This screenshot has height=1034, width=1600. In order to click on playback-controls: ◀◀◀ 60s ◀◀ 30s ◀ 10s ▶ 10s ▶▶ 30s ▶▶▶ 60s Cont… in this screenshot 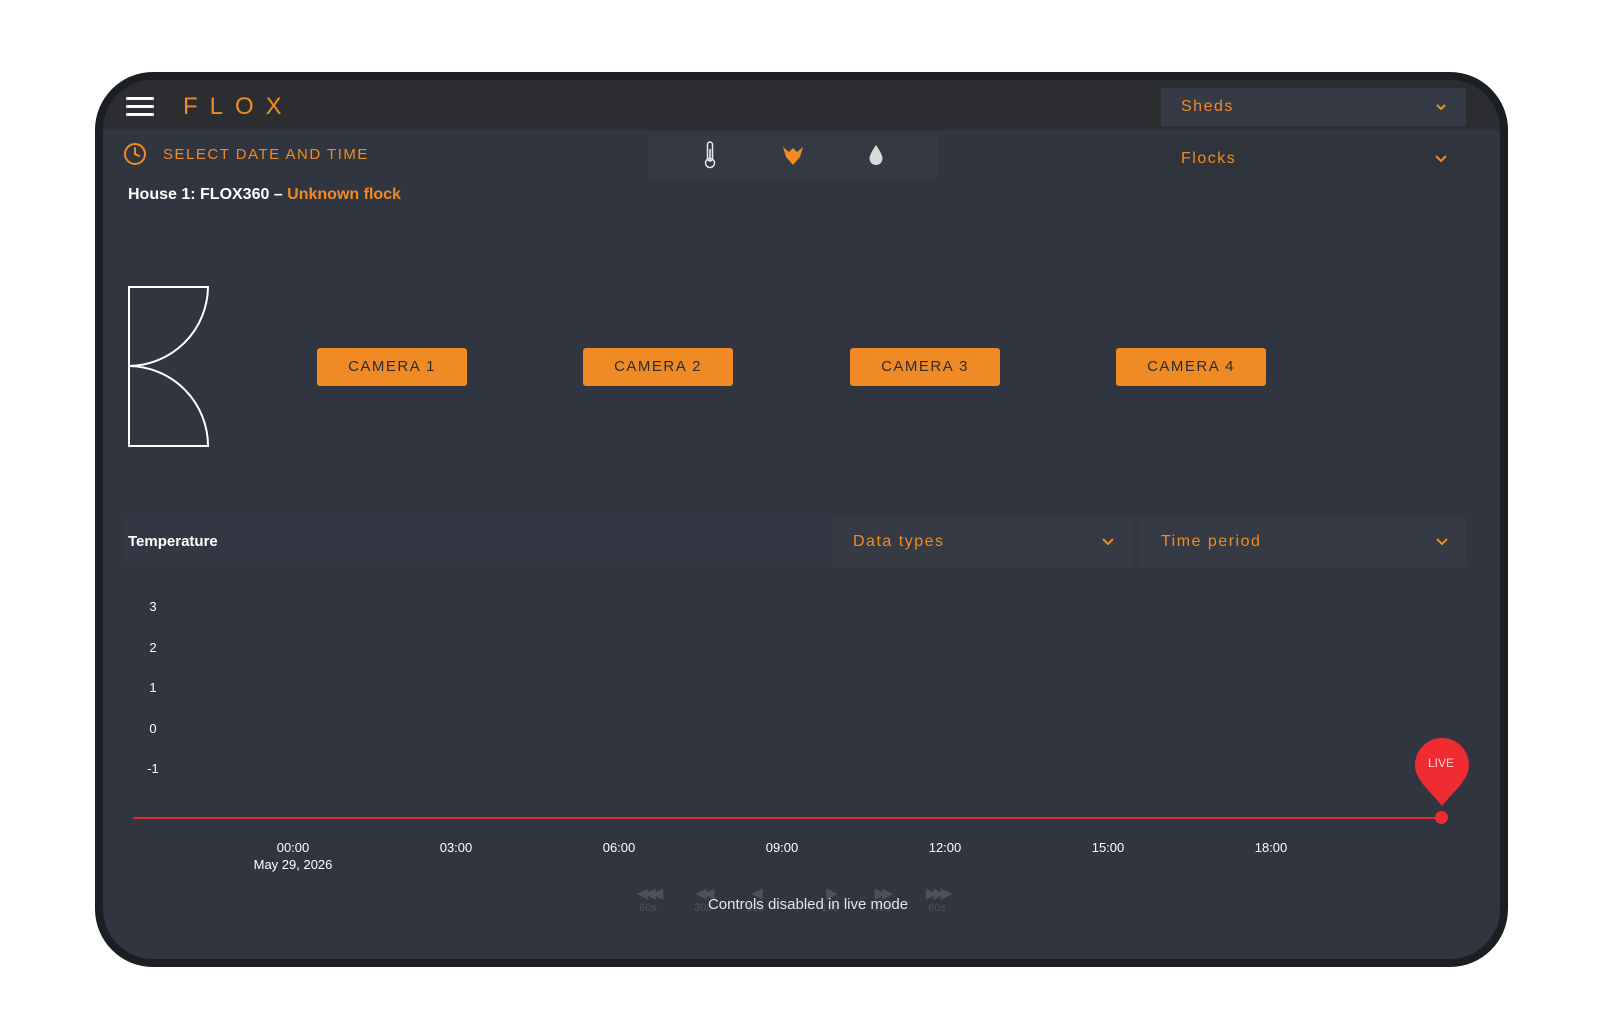, I will do `click(788, 902)`.